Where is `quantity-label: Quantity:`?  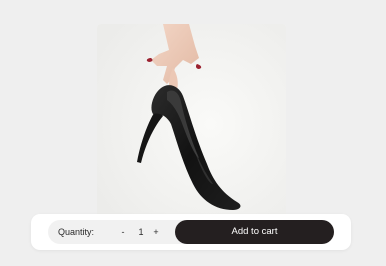
quantity-label: Quantity: is located at coordinates (76, 232).